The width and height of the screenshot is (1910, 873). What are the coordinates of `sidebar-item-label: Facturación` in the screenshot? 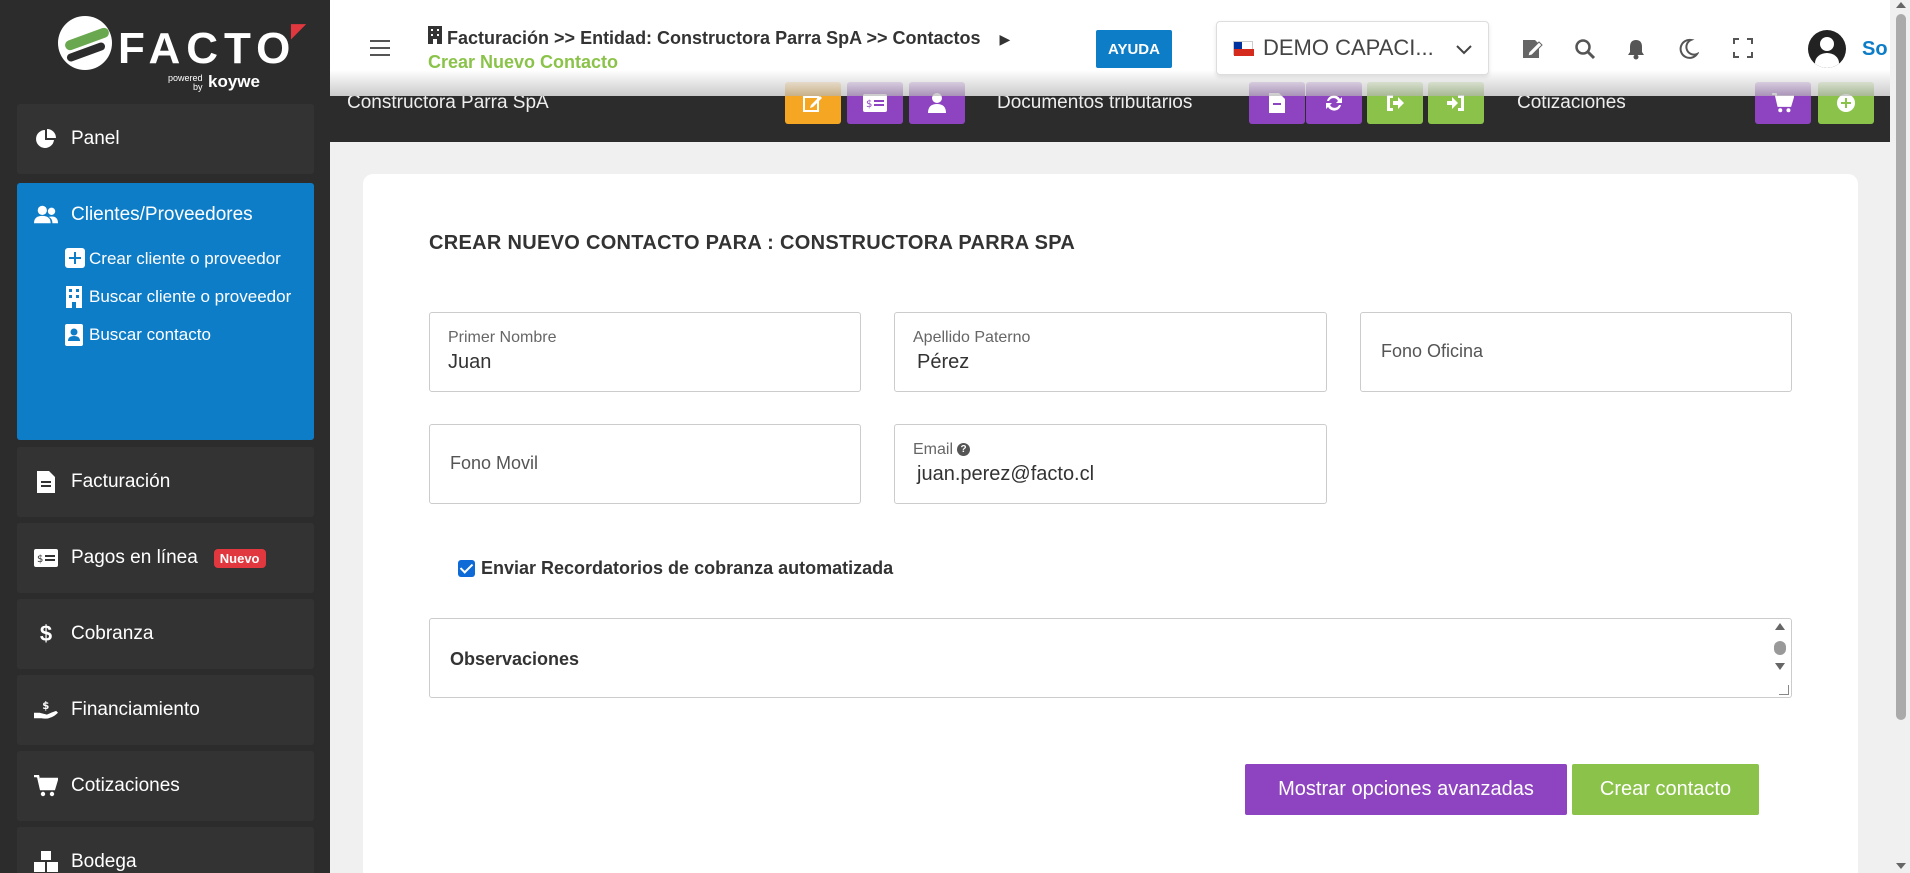 It's located at (121, 481).